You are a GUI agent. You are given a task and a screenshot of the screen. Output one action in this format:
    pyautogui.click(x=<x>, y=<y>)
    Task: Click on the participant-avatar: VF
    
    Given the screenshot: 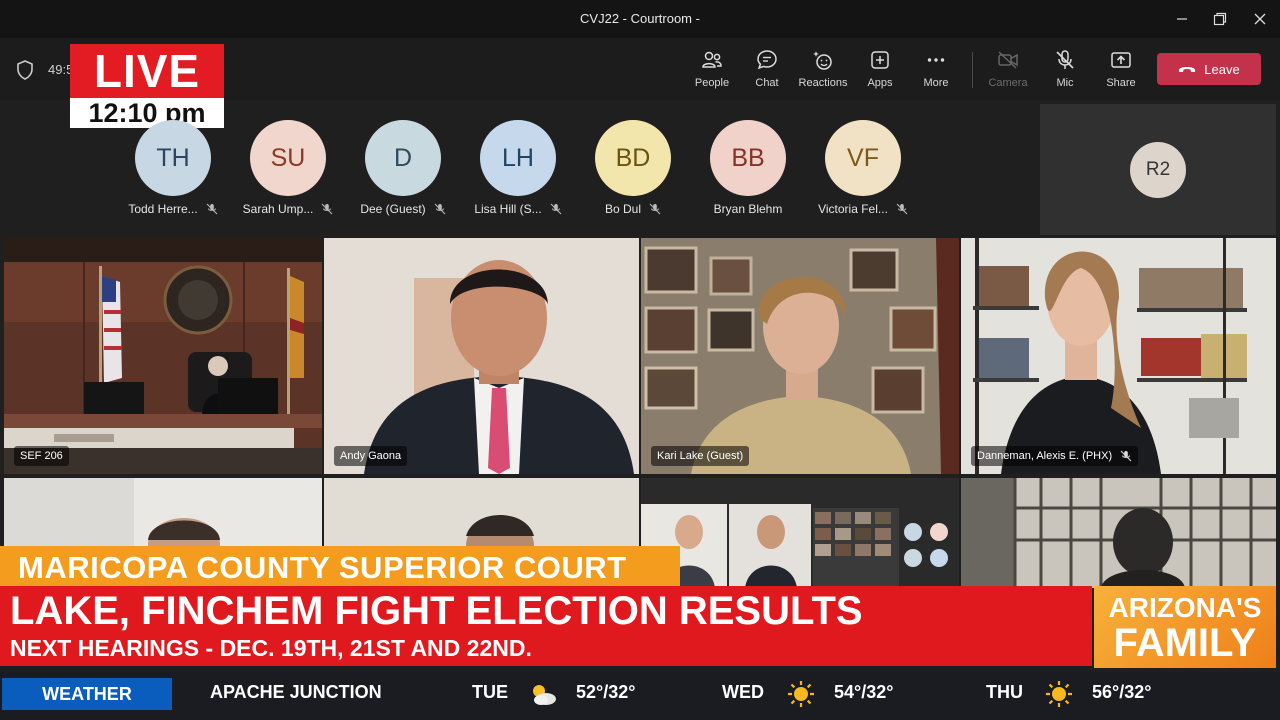 What is the action you would take?
    pyautogui.click(x=863, y=158)
    